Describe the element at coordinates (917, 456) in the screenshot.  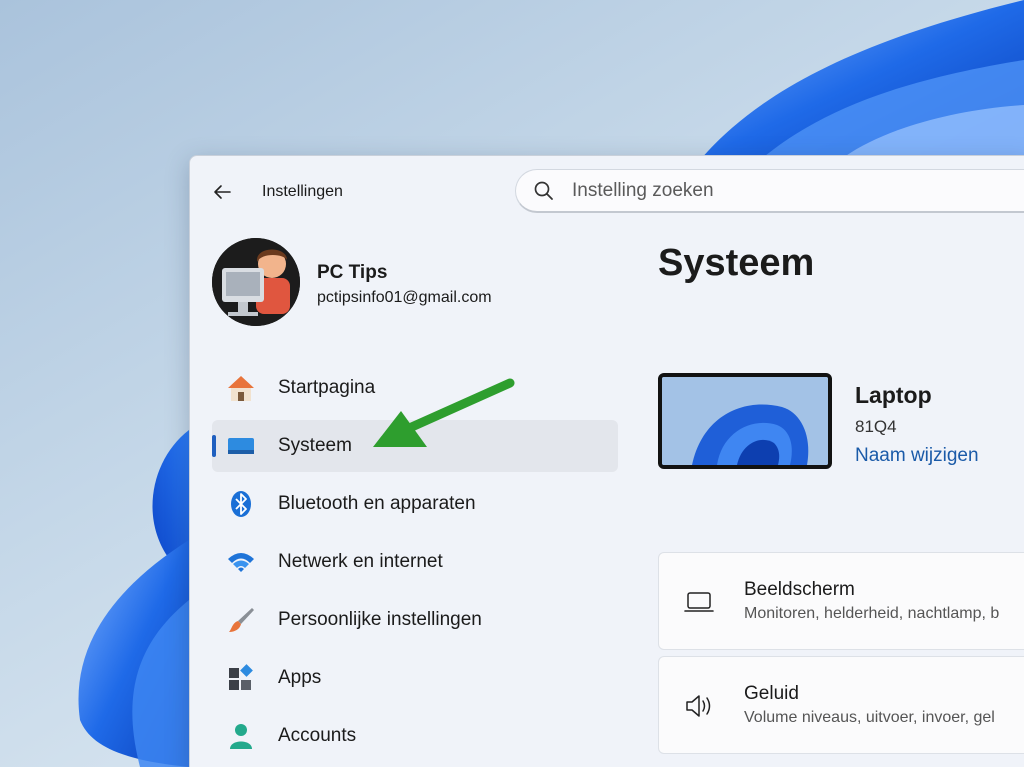
I see `rename-device-link: Naam wijzigen` at that location.